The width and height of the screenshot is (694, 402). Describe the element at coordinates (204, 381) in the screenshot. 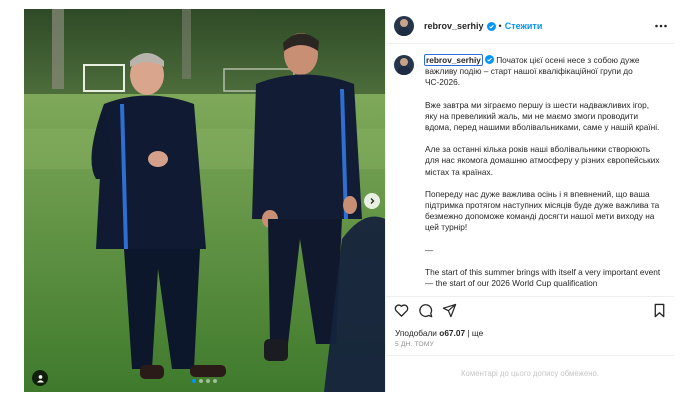

I see `carousel-indicator` at that location.